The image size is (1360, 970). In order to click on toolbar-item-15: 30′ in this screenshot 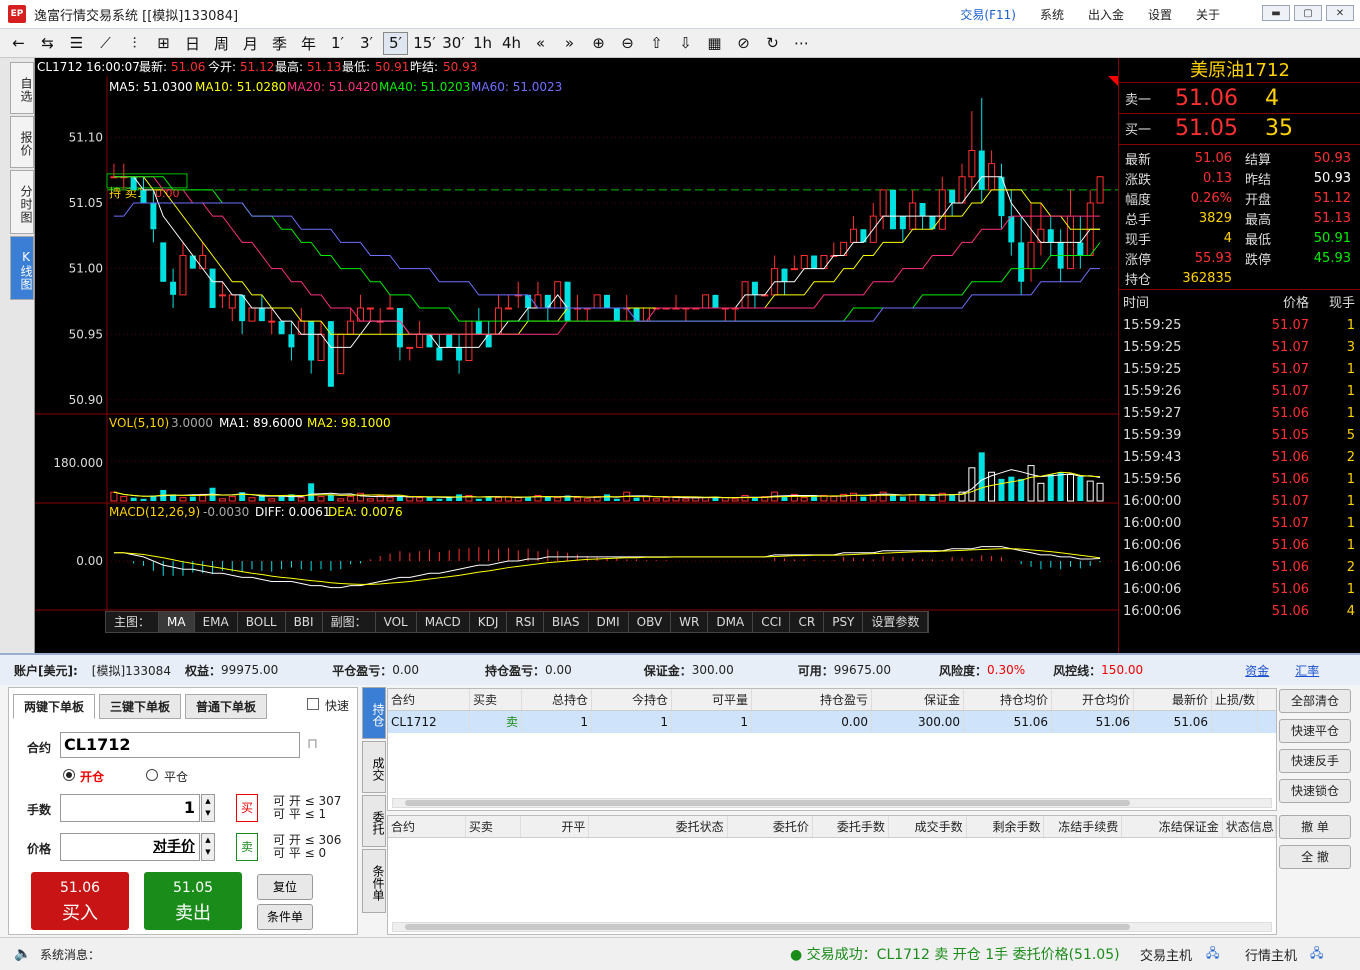, I will do `click(453, 43)`.